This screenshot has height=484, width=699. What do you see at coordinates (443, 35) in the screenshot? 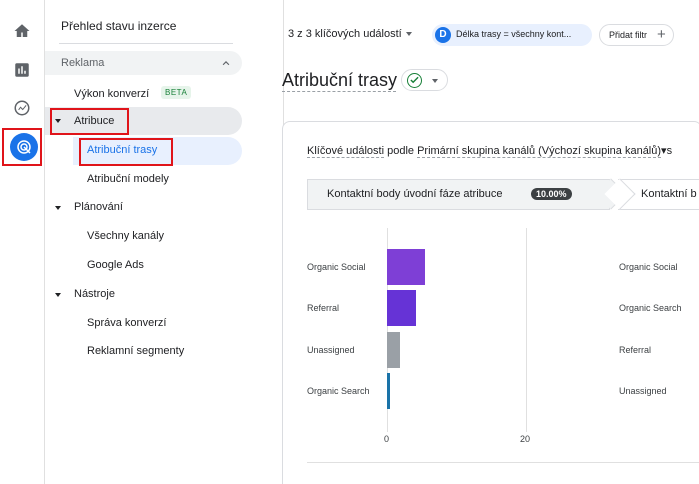
I see `dimension-letter-icon: D` at bounding box center [443, 35].